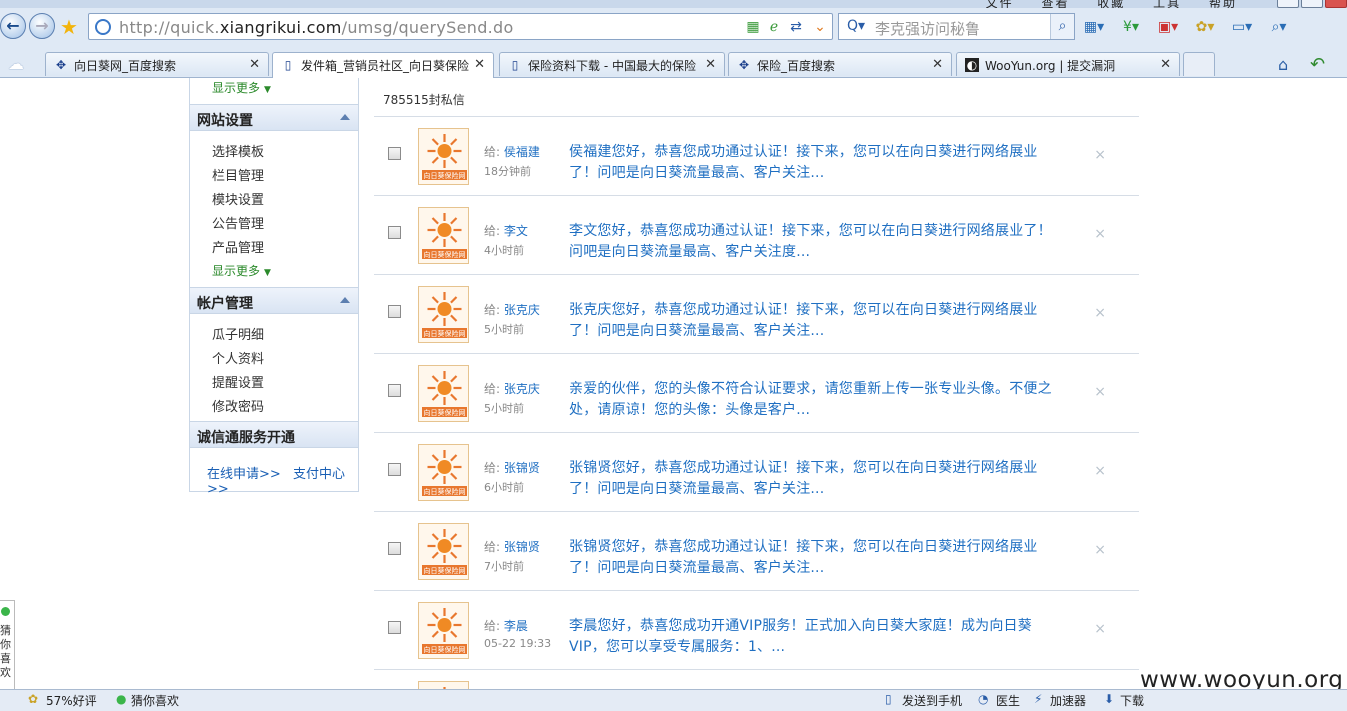 This screenshot has height=711, width=1347. Describe the element at coordinates (7, 647) in the screenshot. I see `guess-you-like-popup: 猜你喜欢` at that location.